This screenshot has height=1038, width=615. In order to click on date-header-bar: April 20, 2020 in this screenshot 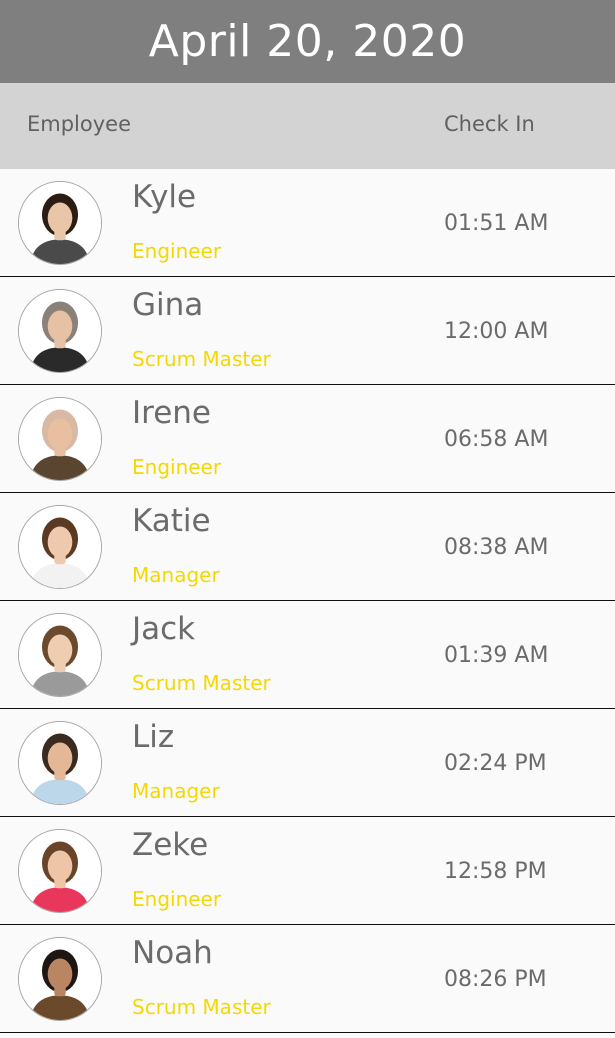, I will do `click(307, 41)`.